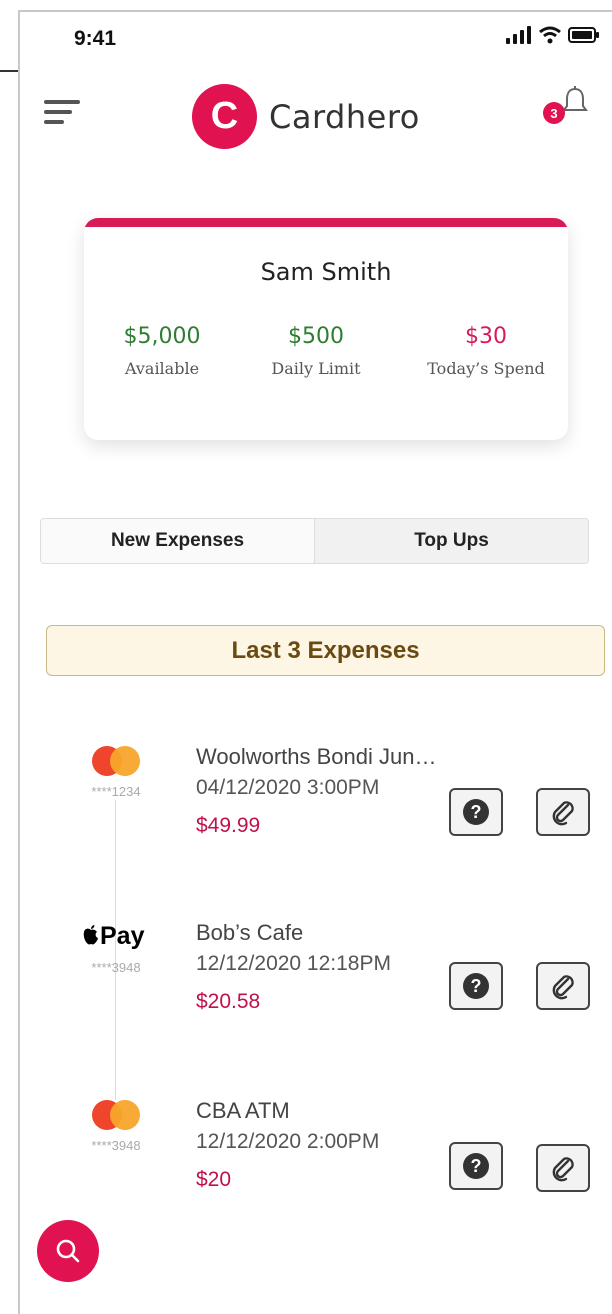  I want to click on menu-icon, so click(64, 115).